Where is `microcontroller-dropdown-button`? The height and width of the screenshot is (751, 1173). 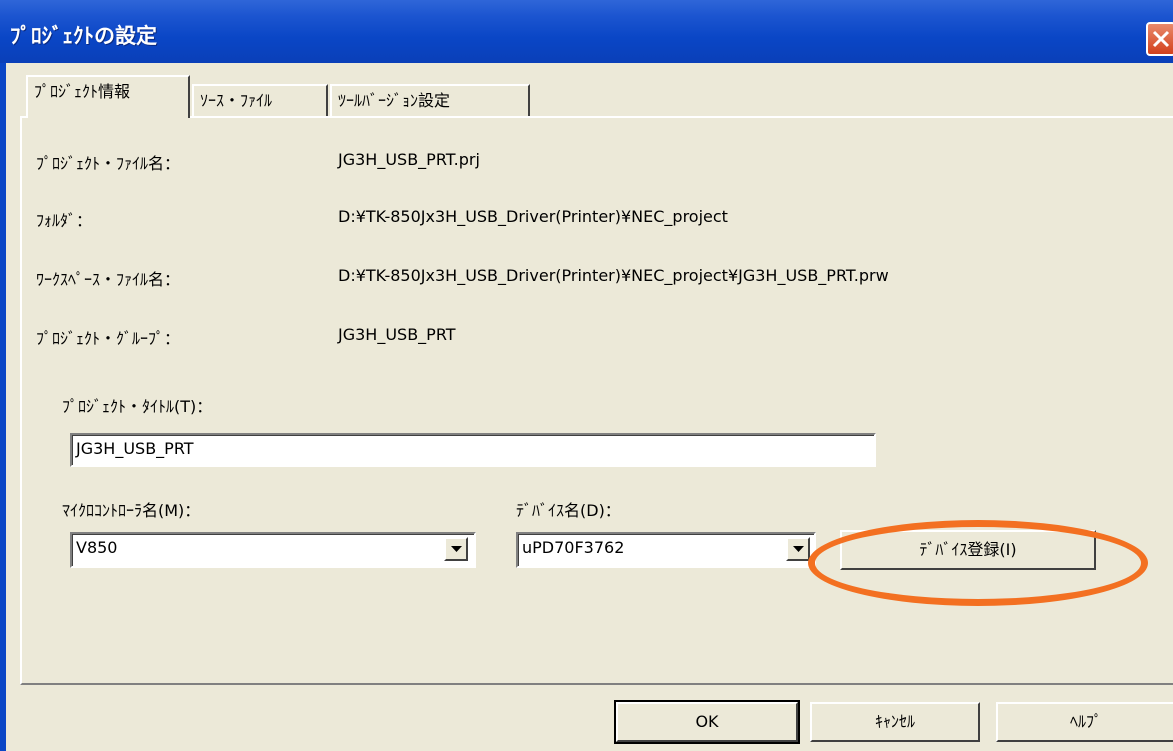
microcontroller-dropdown-button is located at coordinates (456, 549).